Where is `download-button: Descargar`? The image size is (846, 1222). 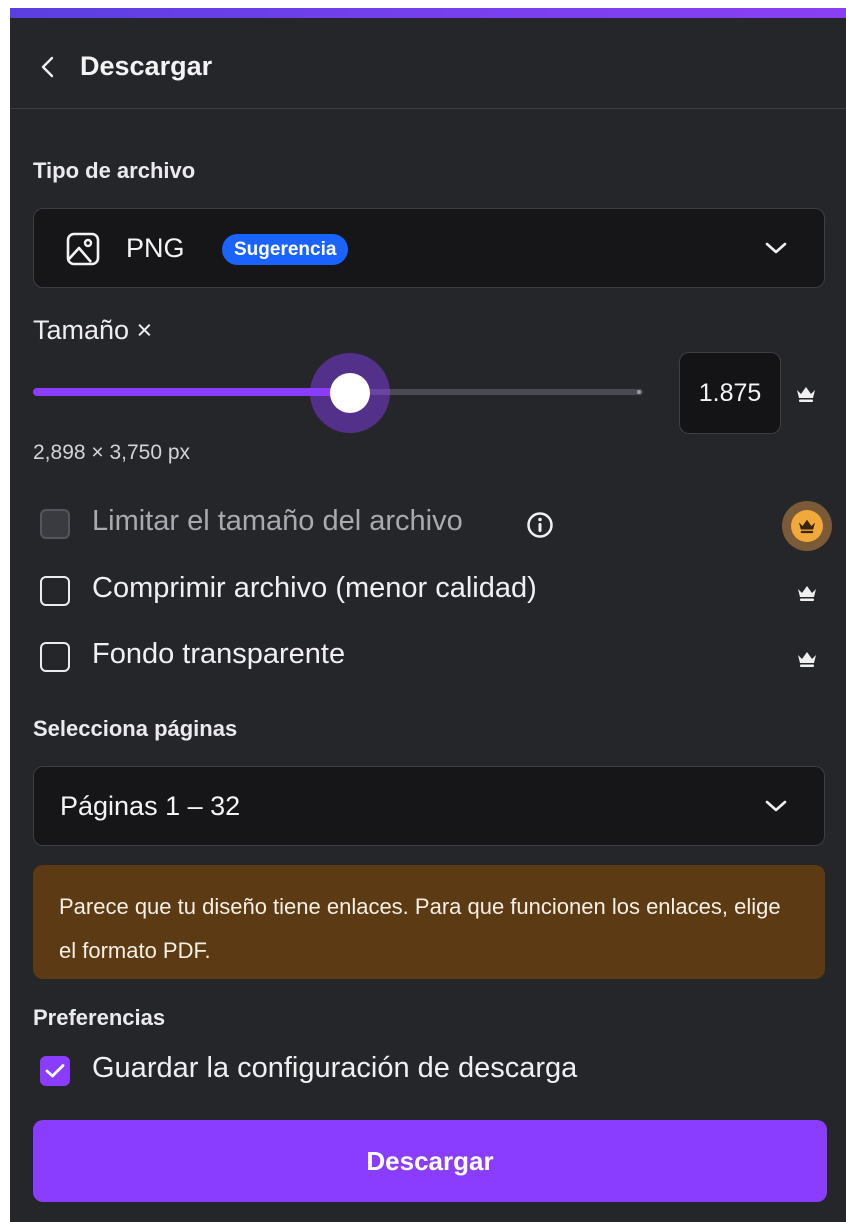 download-button: Descargar is located at coordinates (430, 1161).